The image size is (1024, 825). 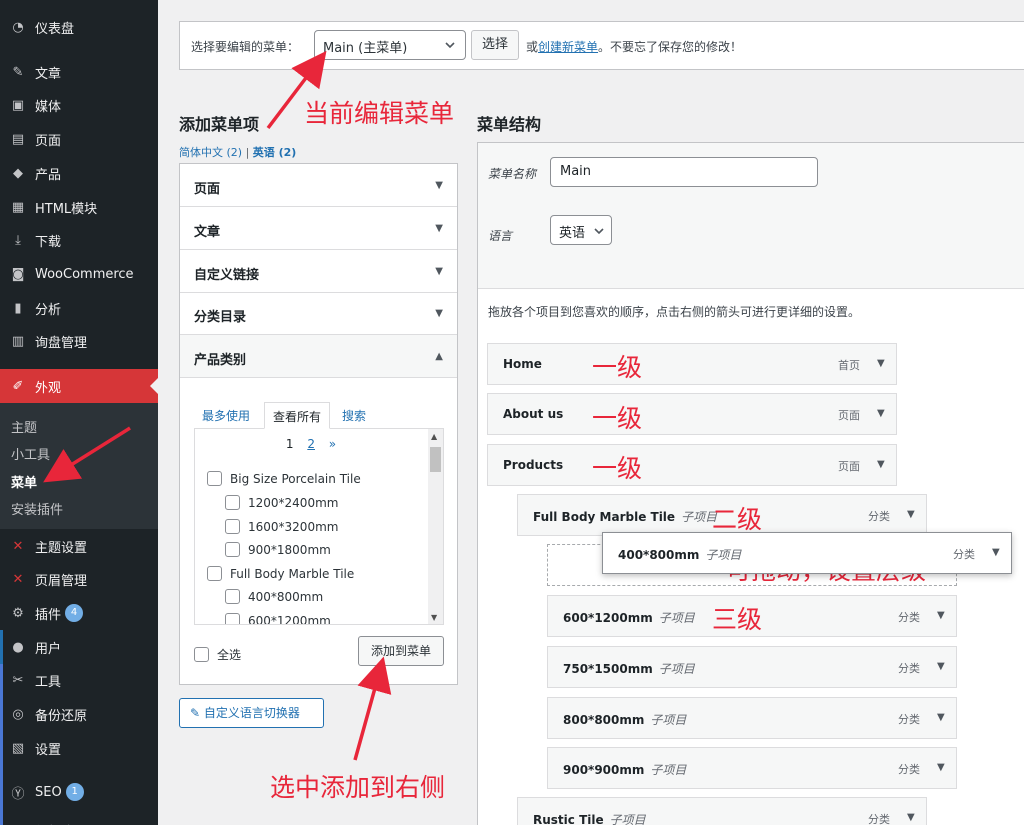 I want to click on menu-item-sublabel: 子项目, so click(x=723, y=555).